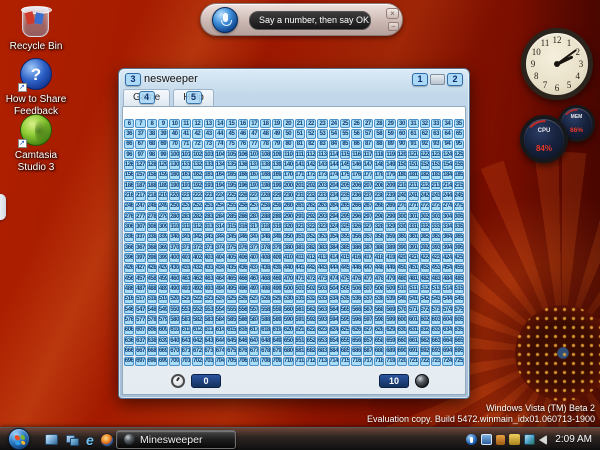  I want to click on taskbar-button-minesweeper: Minesweeper, so click(176, 439).